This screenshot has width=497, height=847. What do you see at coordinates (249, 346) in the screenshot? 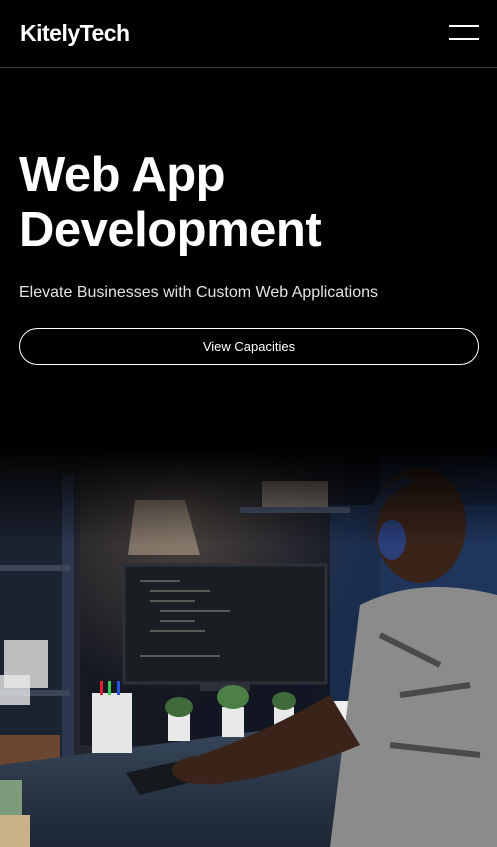
I see `view-capacities-button: View Capacities` at bounding box center [249, 346].